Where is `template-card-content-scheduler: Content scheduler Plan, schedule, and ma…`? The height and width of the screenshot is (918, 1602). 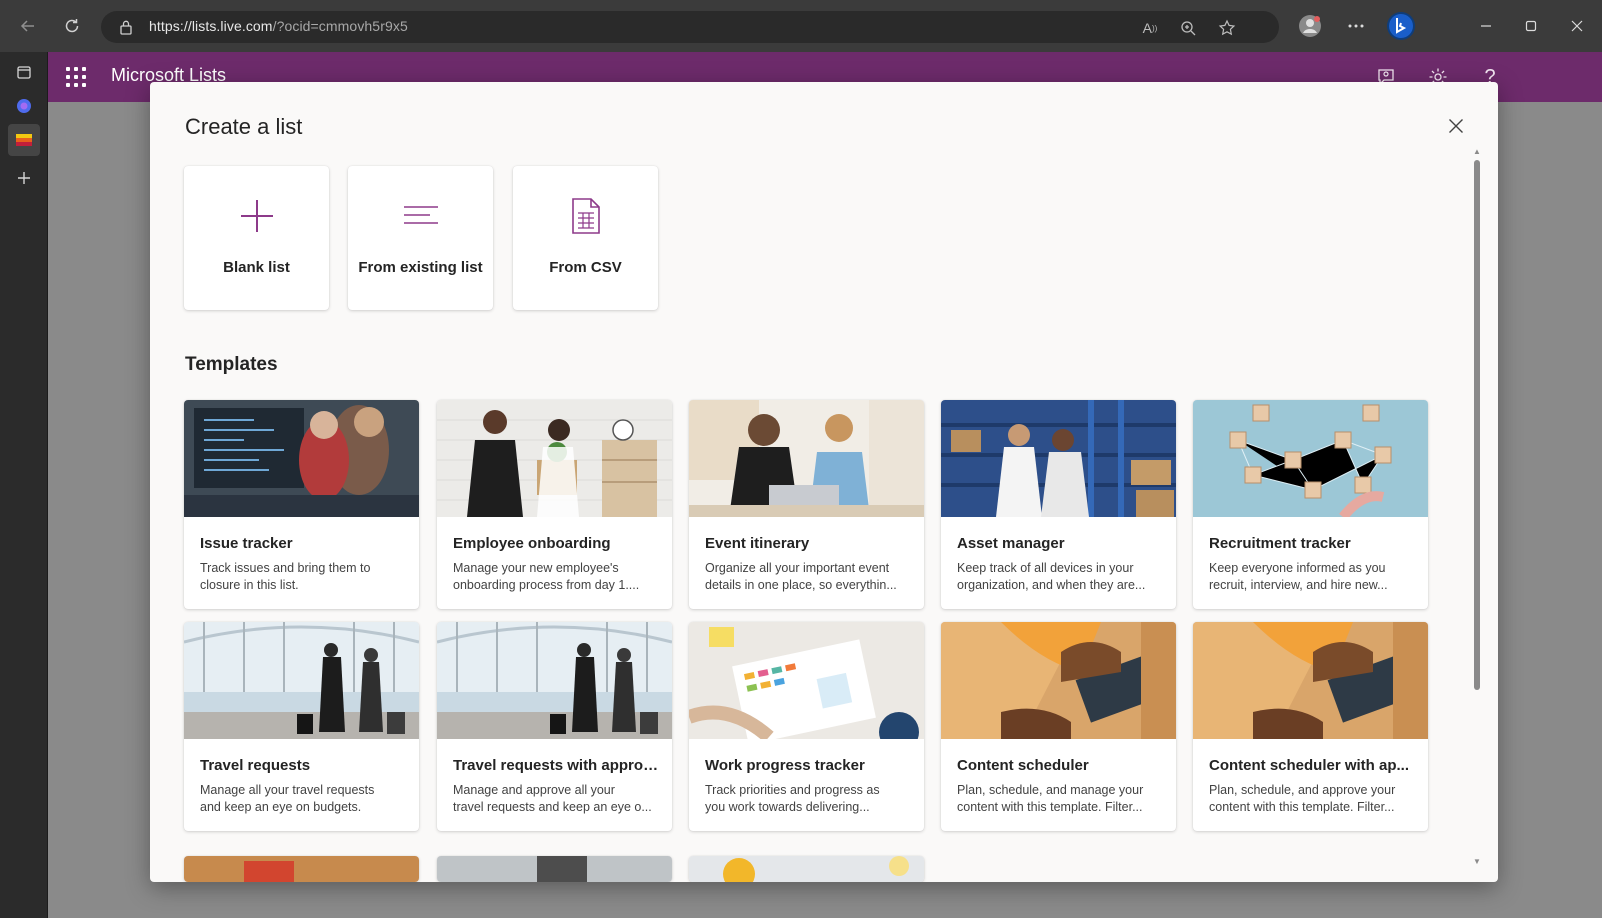
template-card-content-scheduler: Content scheduler Plan, schedule, and ma… is located at coordinates (1058, 726).